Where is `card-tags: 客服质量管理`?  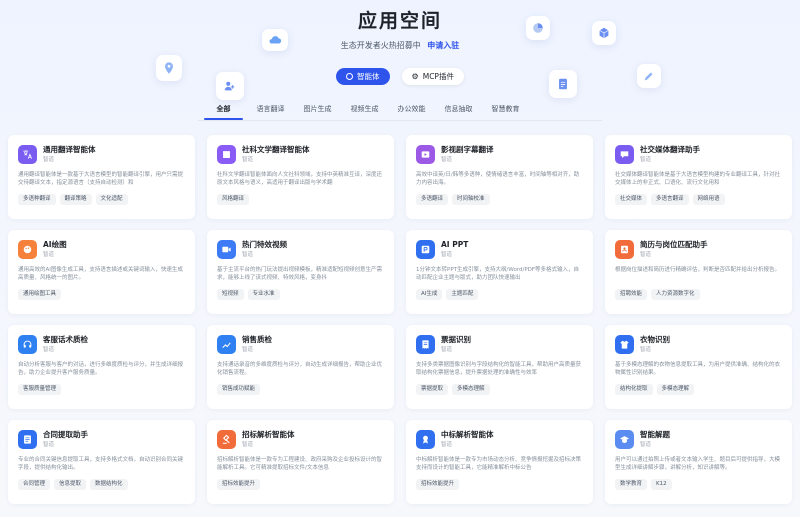 card-tags: 客服质量管理 is located at coordinates (101, 389).